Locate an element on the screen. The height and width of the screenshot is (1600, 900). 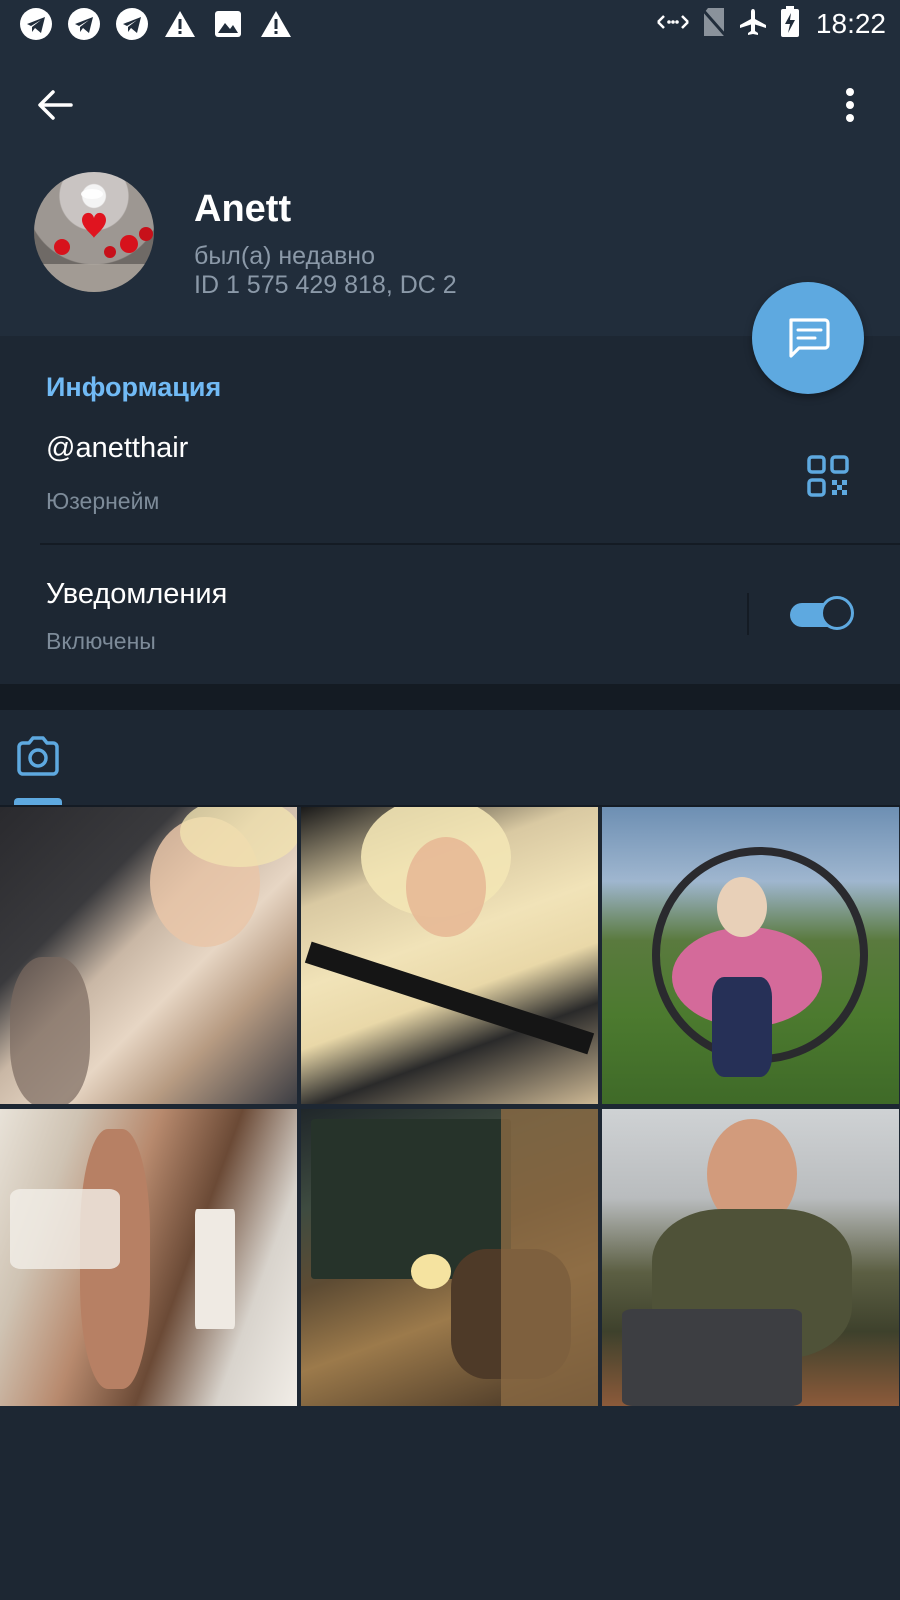
username-value: @anetthair is located at coordinates (117, 448).